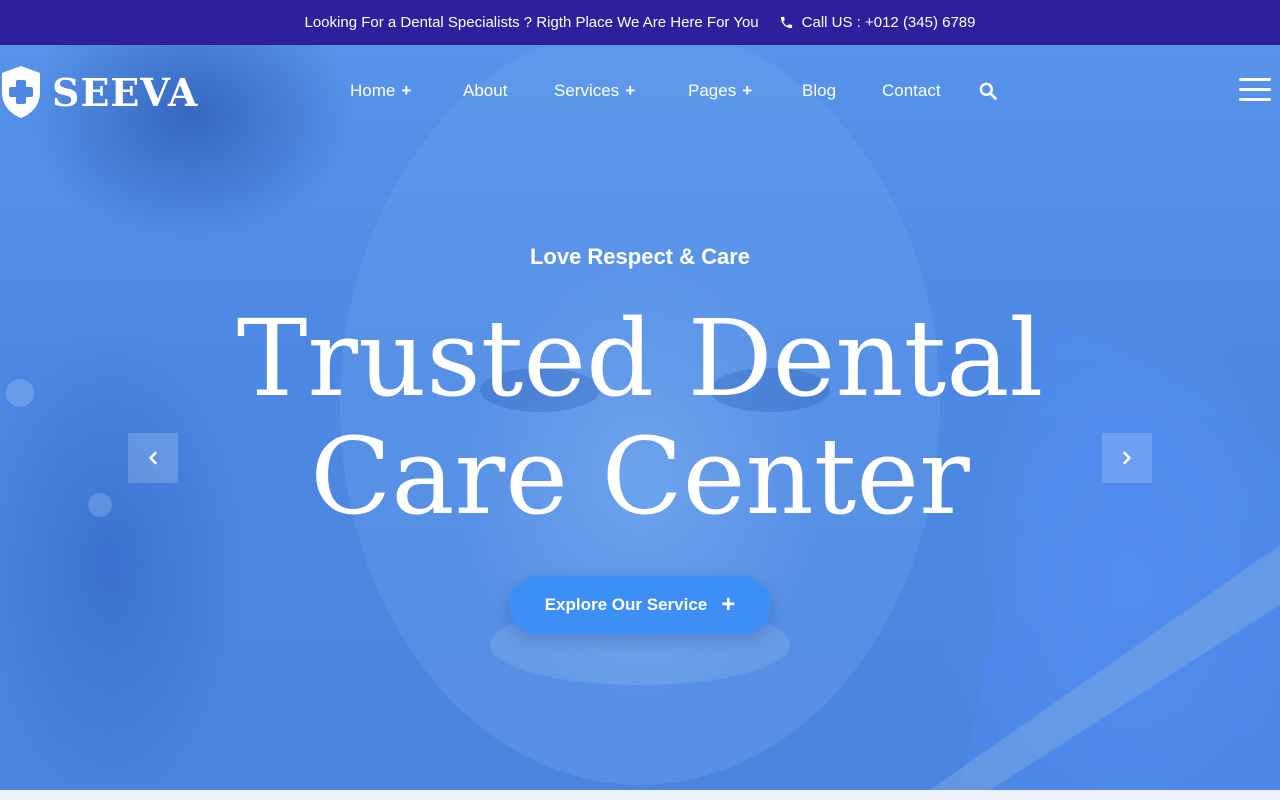 The image size is (1280, 800). Describe the element at coordinates (626, 604) in the screenshot. I see `cta-label: Explore Our Service` at that location.